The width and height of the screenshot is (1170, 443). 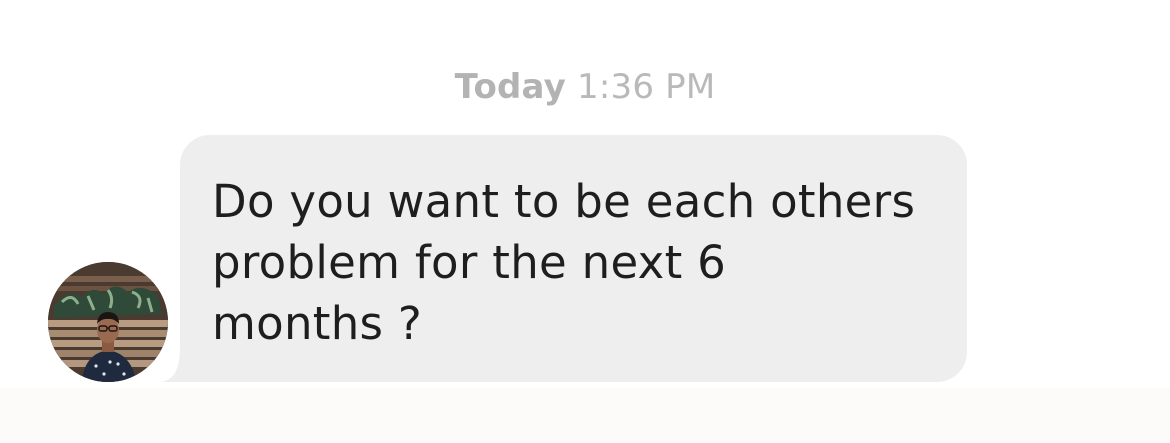 I want to click on message-timestamp: Today 1:36 PM, so click(x=585, y=87).